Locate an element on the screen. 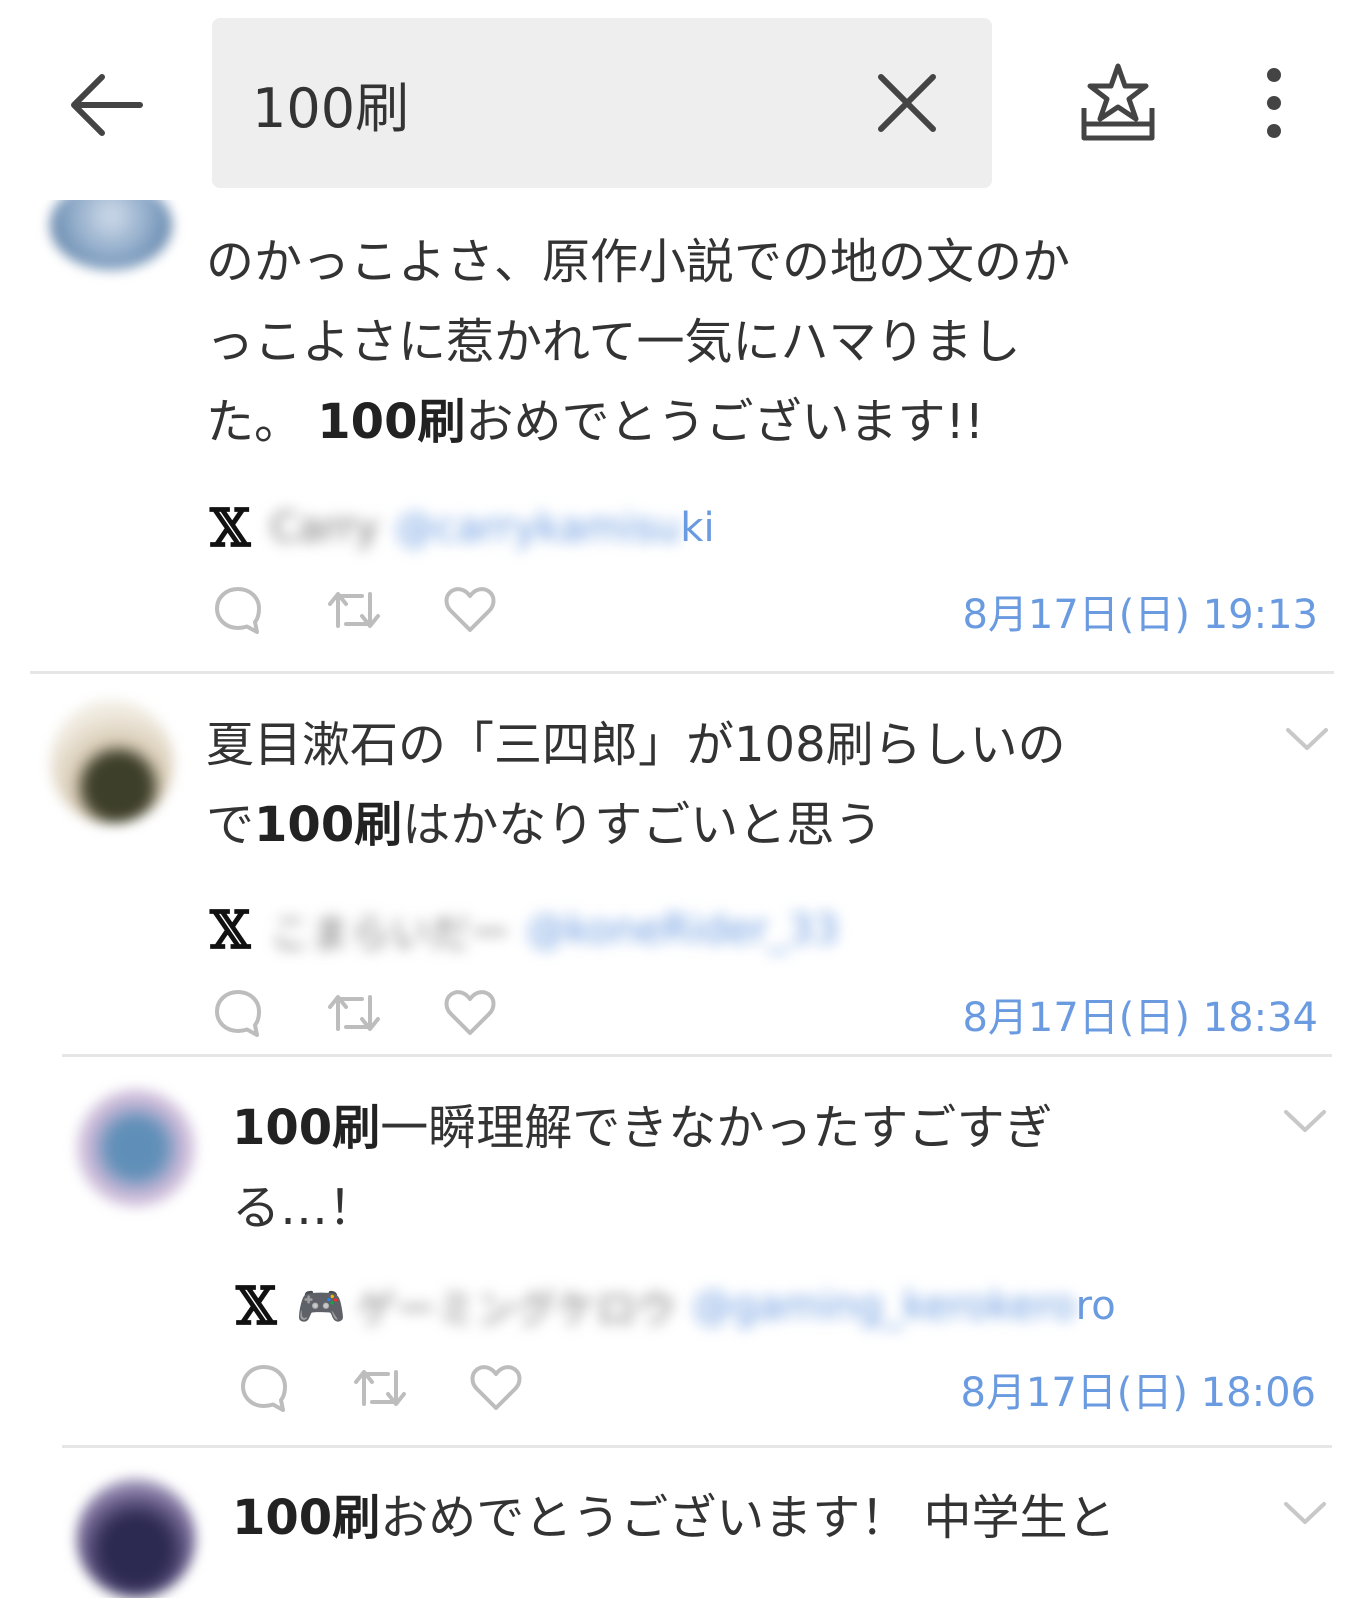 This screenshot has height=1598, width=1364. arrow-left-icon is located at coordinates (107, 105).